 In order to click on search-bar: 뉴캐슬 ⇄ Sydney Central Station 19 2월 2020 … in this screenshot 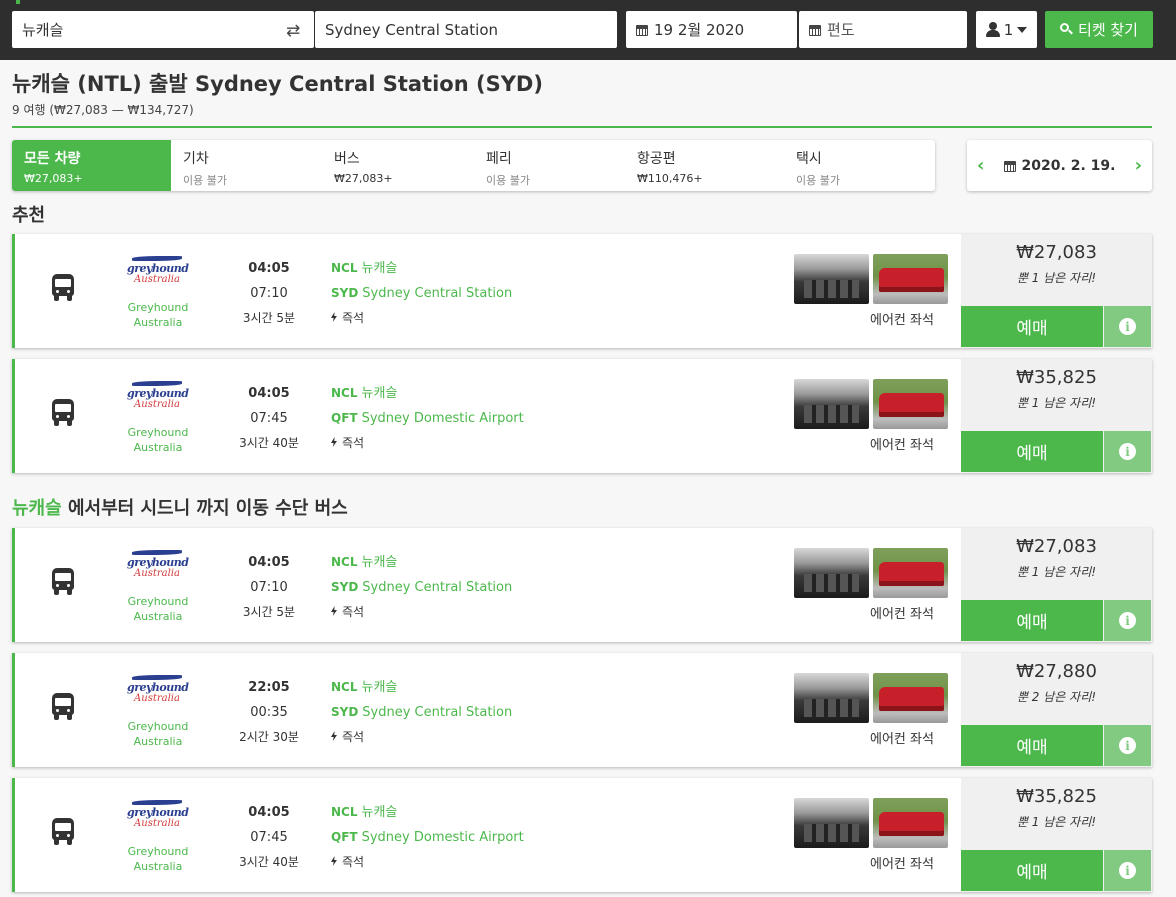, I will do `click(588, 30)`.